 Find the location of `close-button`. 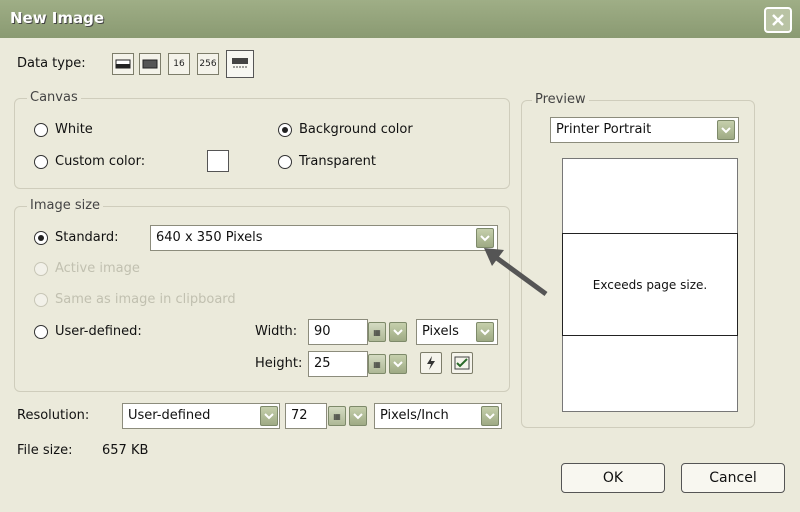

close-button is located at coordinates (778, 20).